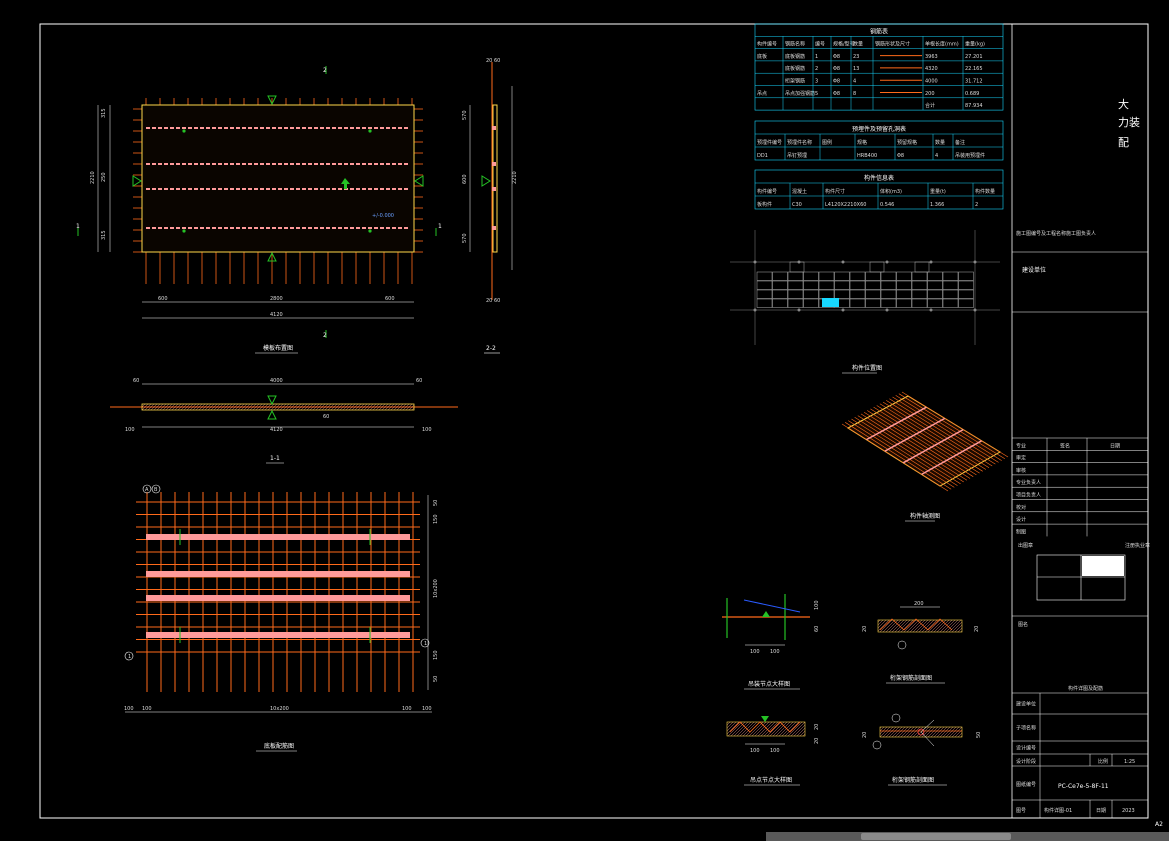 Image resolution: width=1169 pixels, height=841 pixels. Describe the element at coordinates (136, 381) in the screenshot. I see `sec11-end-1: 60` at that location.